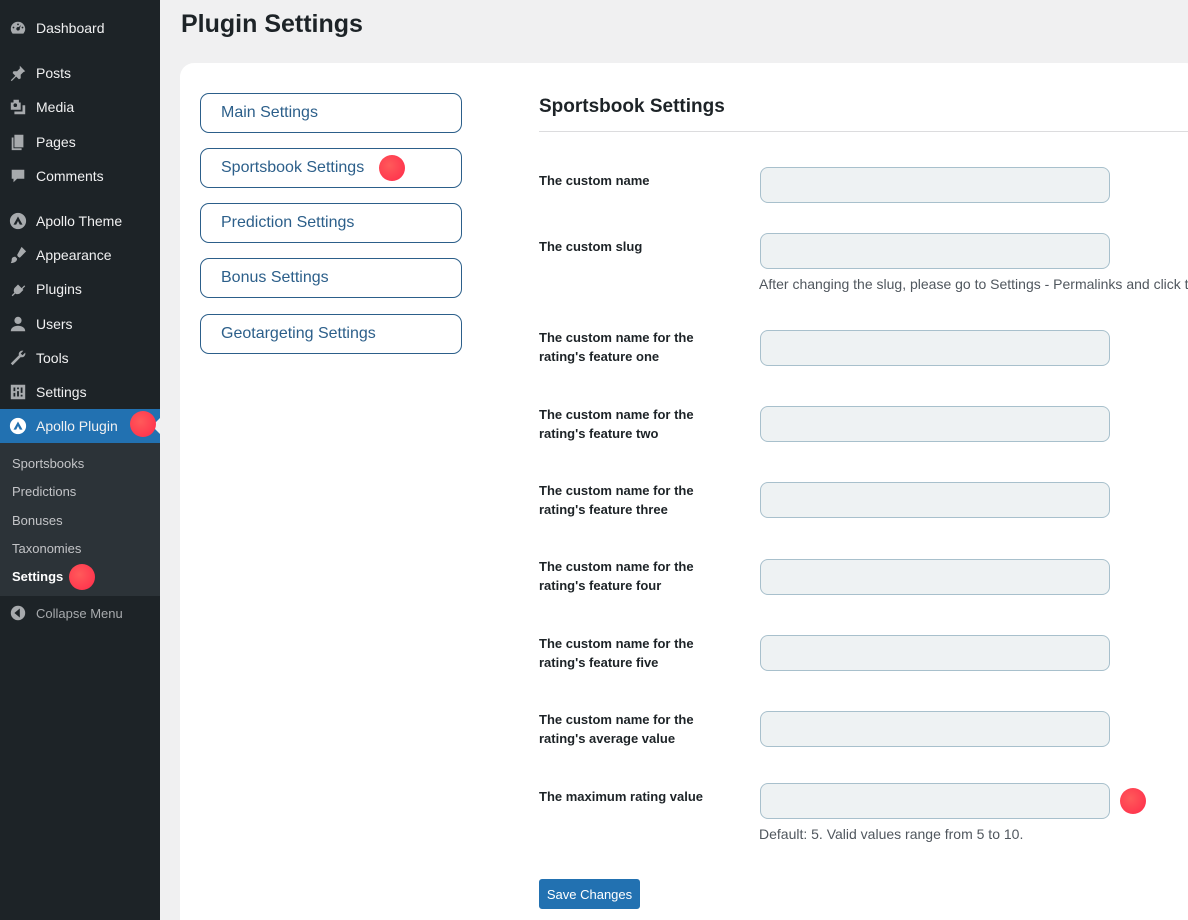 The image size is (1188, 920). What do you see at coordinates (594, 180) in the screenshot?
I see `field-label-custom-name: The custom name` at bounding box center [594, 180].